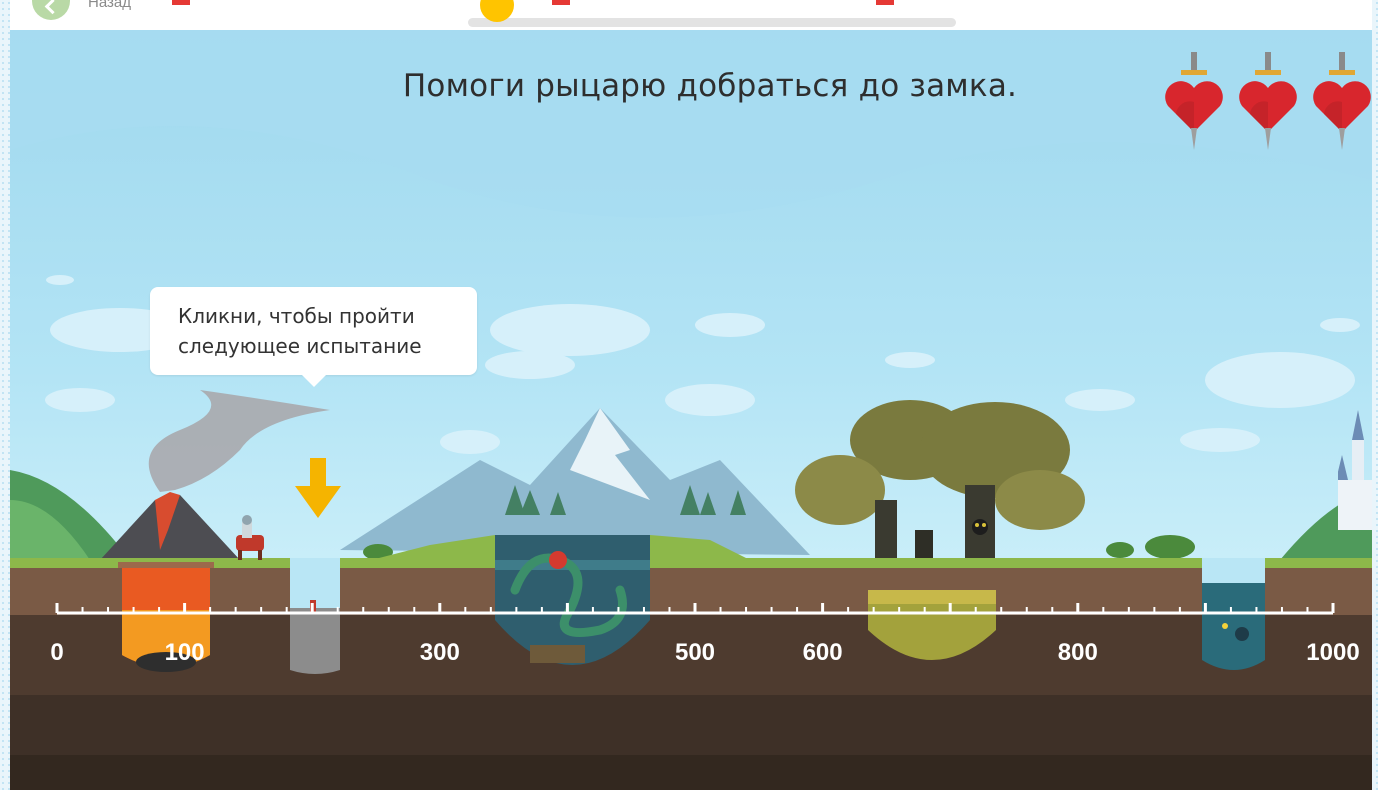 The width and height of the screenshot is (1378, 790). I want to click on stage-pit, so click(315, 615).